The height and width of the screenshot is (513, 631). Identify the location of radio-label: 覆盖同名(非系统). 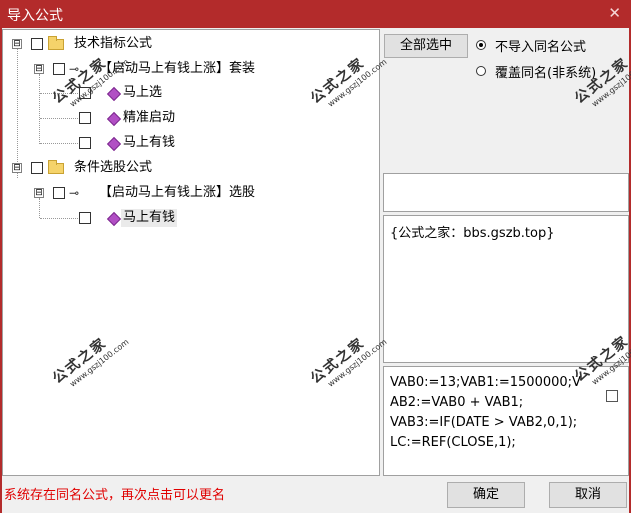
(546, 73).